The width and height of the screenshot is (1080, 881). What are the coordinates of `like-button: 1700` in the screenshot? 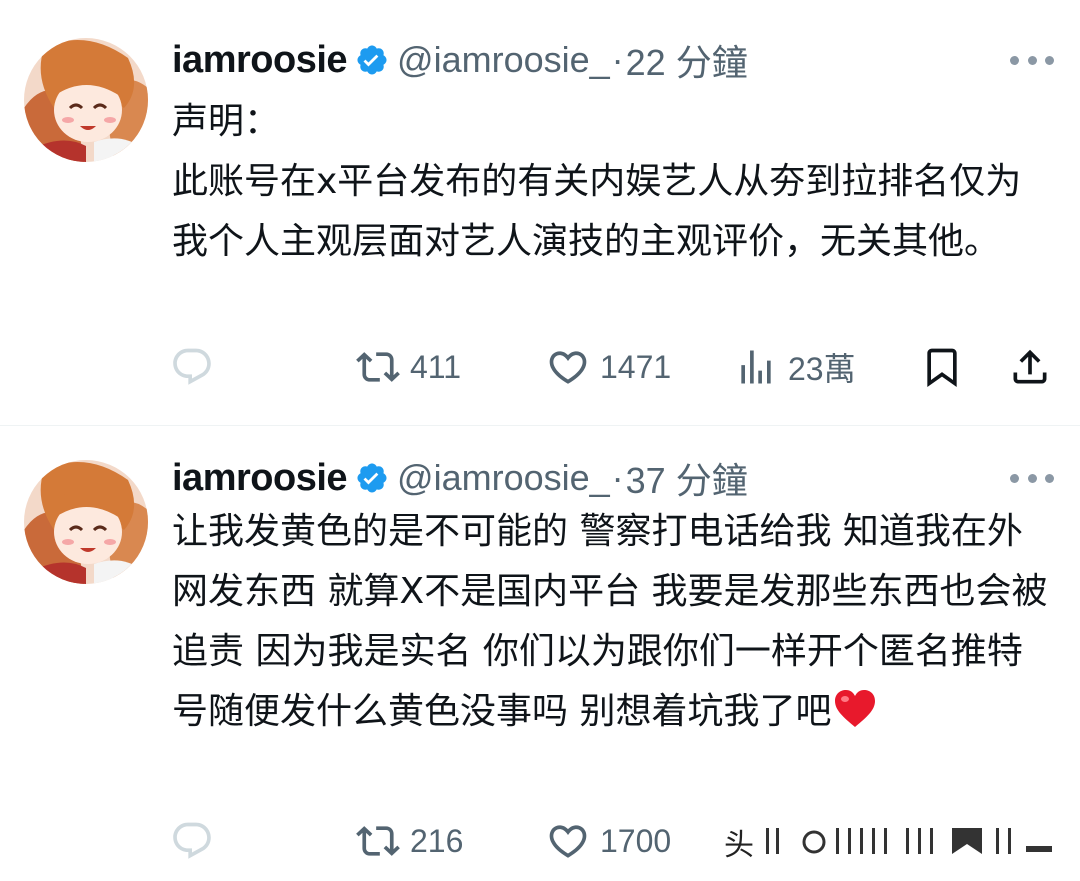 It's located at (608, 841).